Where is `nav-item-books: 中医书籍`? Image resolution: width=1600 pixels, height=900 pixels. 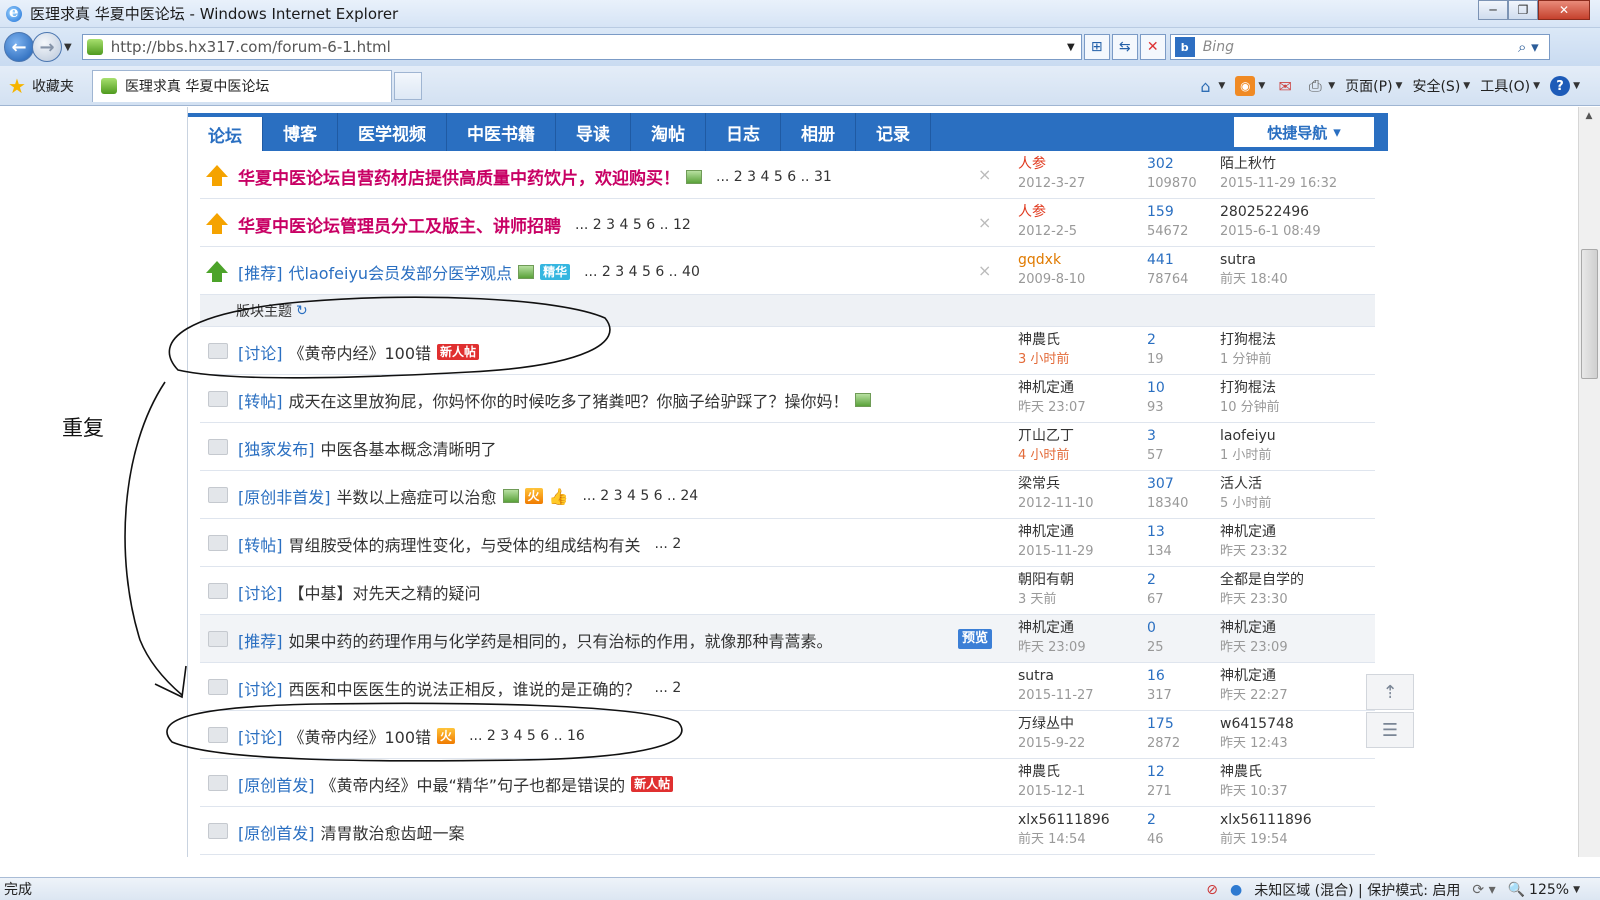
nav-item-books: 中医书籍 is located at coordinates (501, 132).